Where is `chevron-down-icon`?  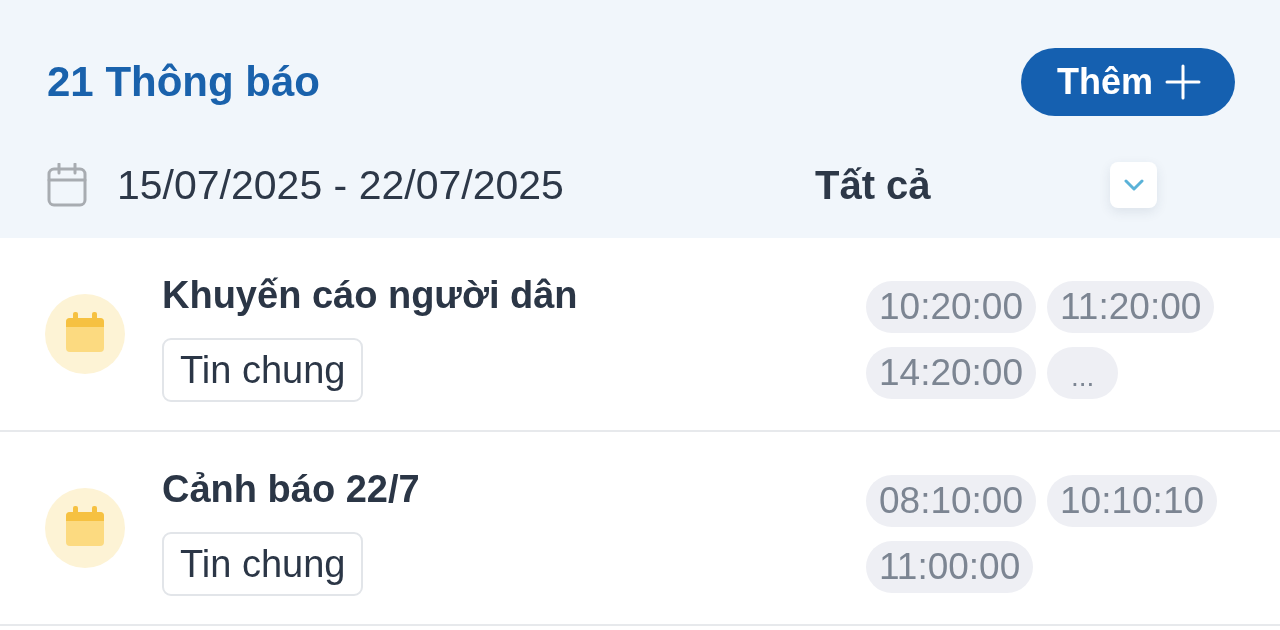 chevron-down-icon is located at coordinates (1133, 185).